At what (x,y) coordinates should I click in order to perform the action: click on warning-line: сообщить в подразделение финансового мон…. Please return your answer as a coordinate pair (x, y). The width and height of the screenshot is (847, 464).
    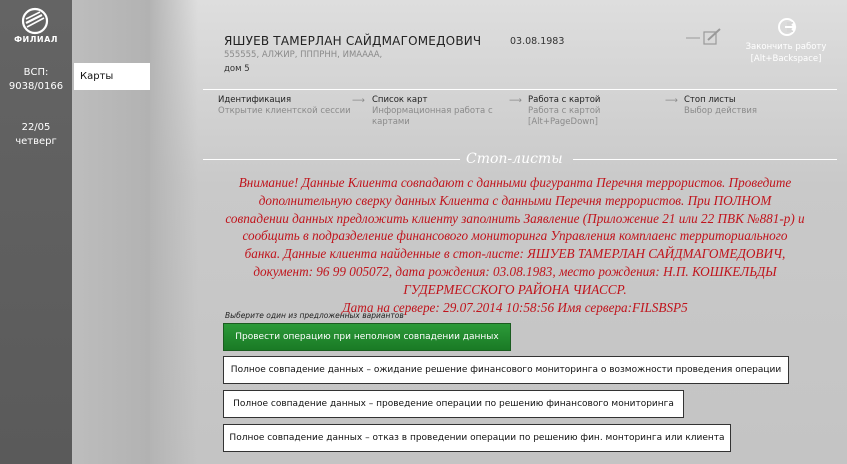
    Looking at the image, I should click on (515, 236).